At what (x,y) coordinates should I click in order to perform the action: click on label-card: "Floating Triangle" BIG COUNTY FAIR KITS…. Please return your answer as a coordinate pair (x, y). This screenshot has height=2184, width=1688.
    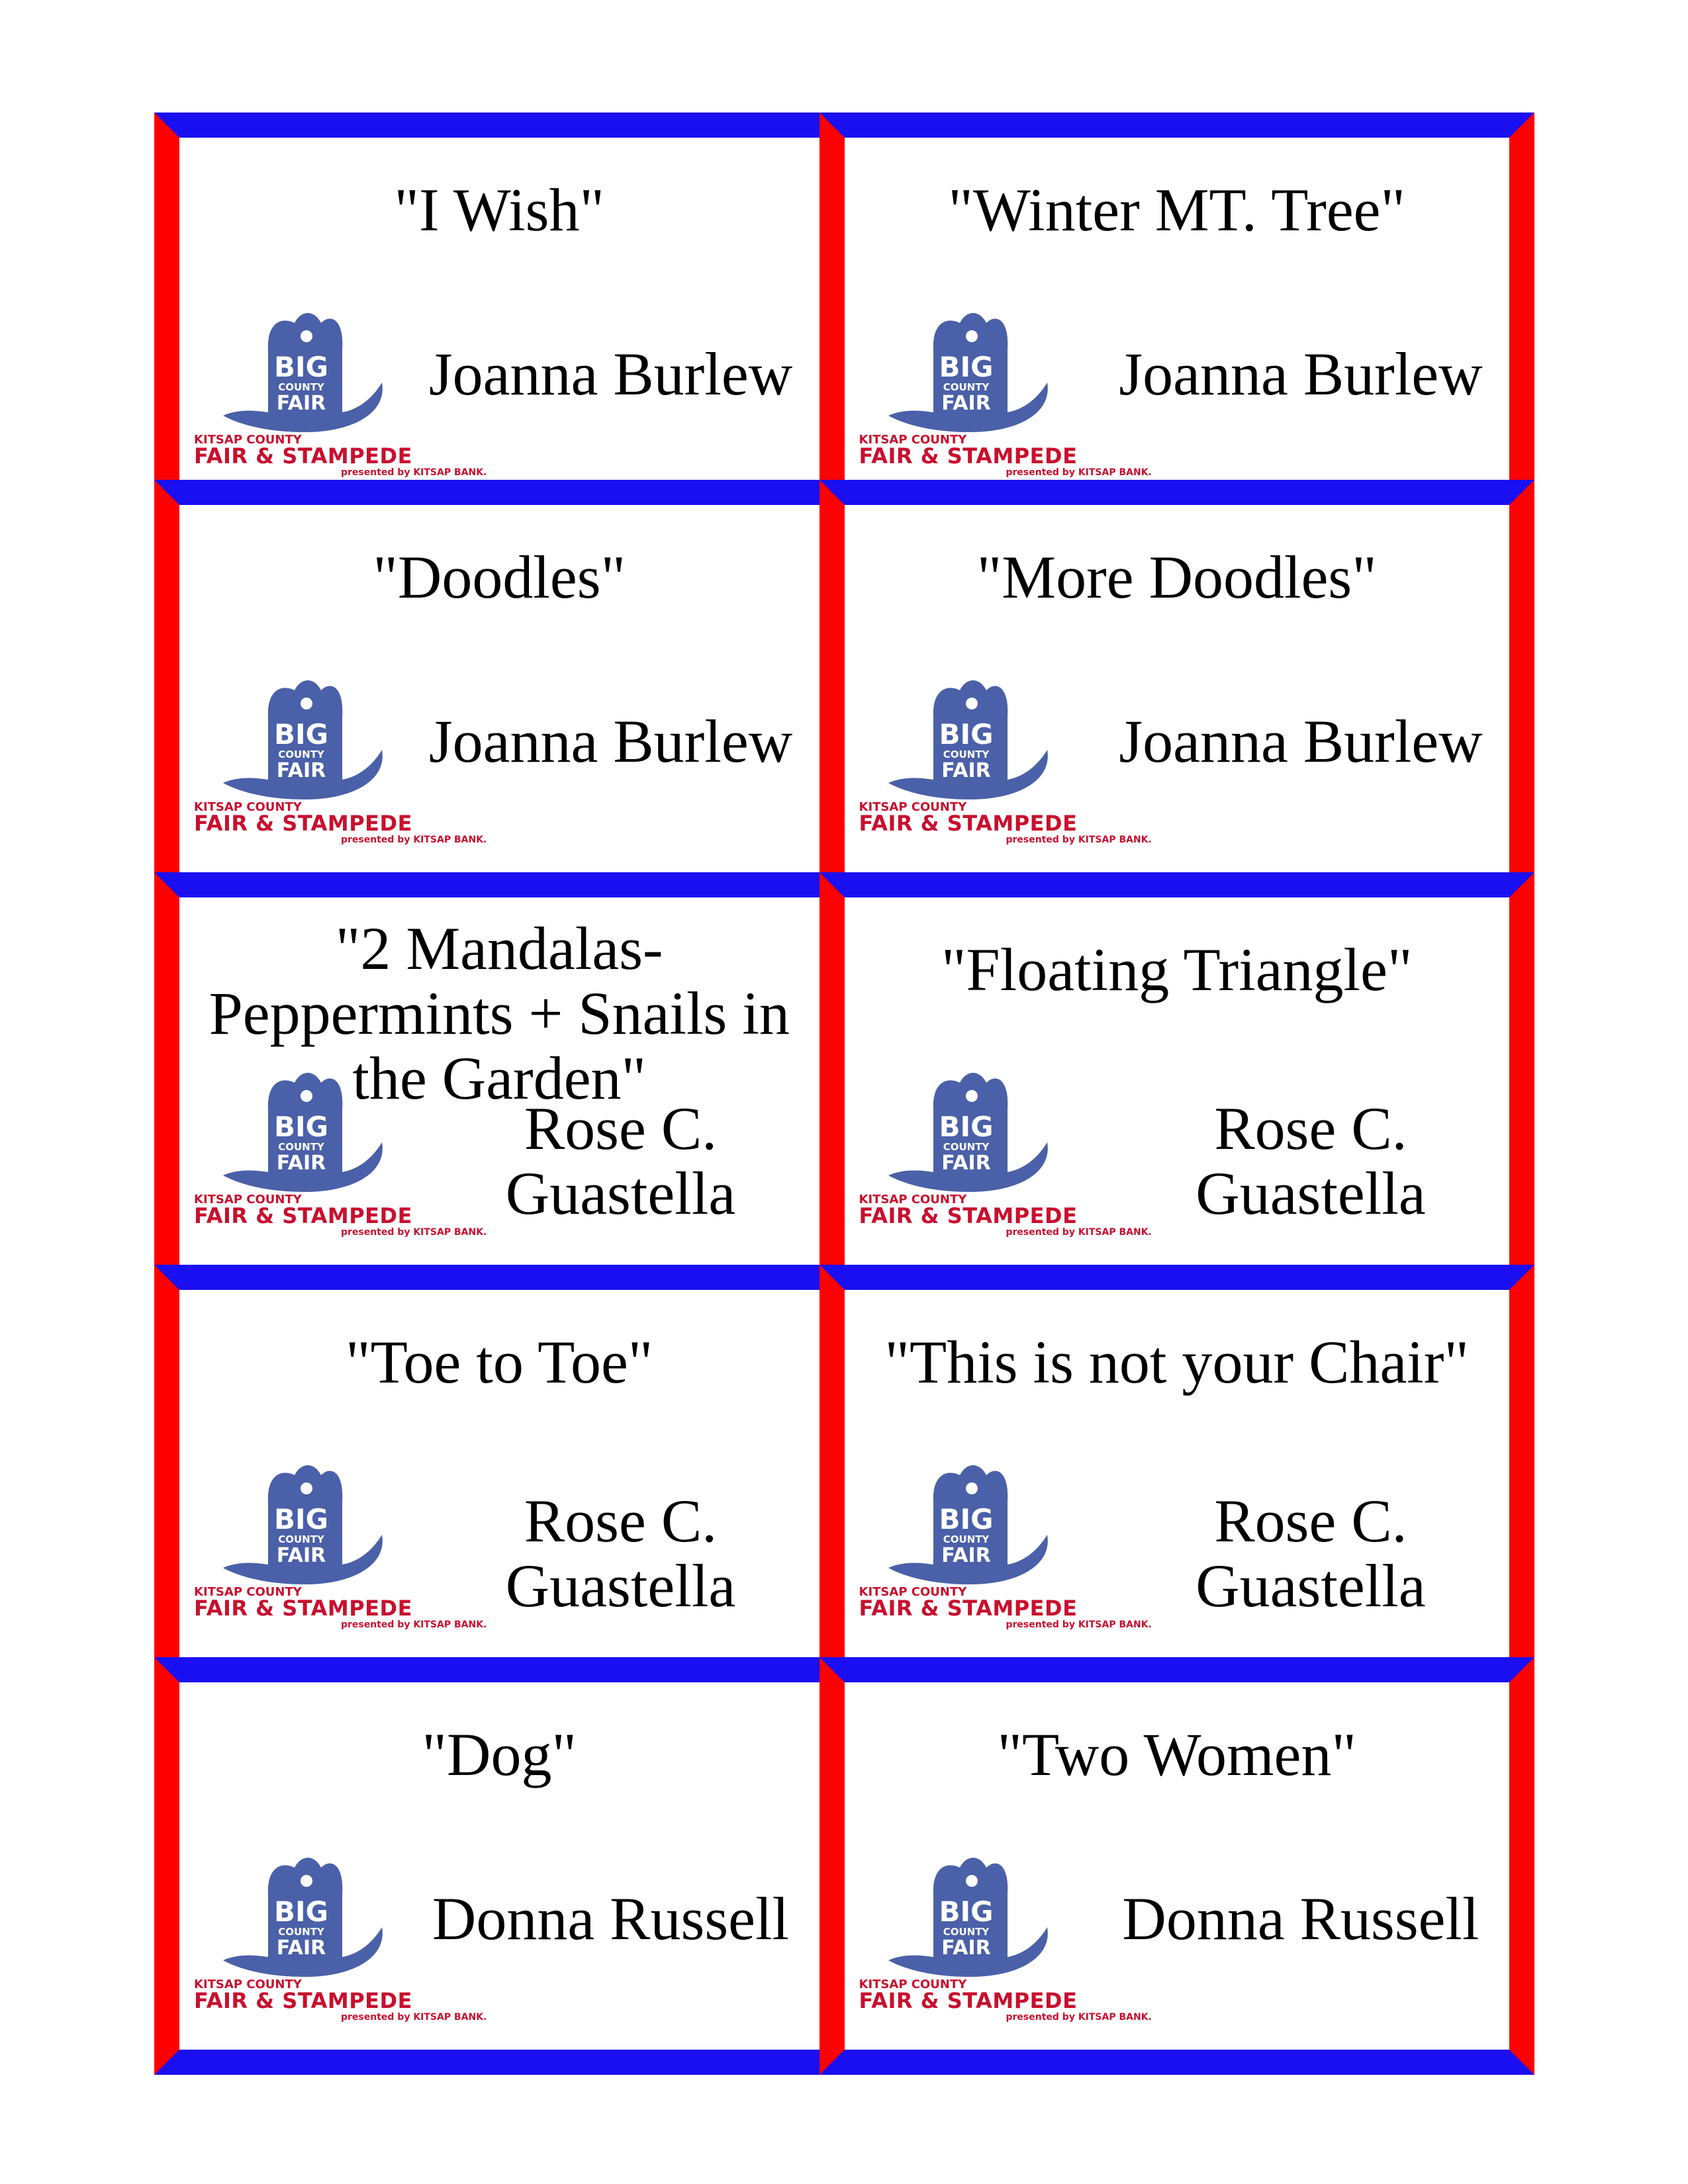
    Looking at the image, I should click on (1176, 1081).